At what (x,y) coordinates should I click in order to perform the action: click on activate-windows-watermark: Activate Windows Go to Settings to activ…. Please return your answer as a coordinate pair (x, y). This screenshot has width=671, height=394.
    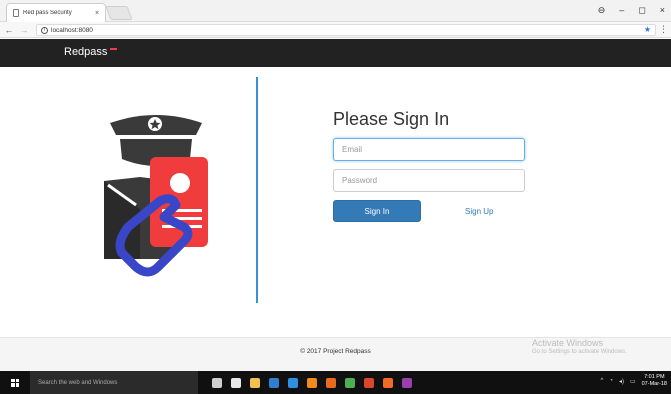
    Looking at the image, I should click on (579, 346).